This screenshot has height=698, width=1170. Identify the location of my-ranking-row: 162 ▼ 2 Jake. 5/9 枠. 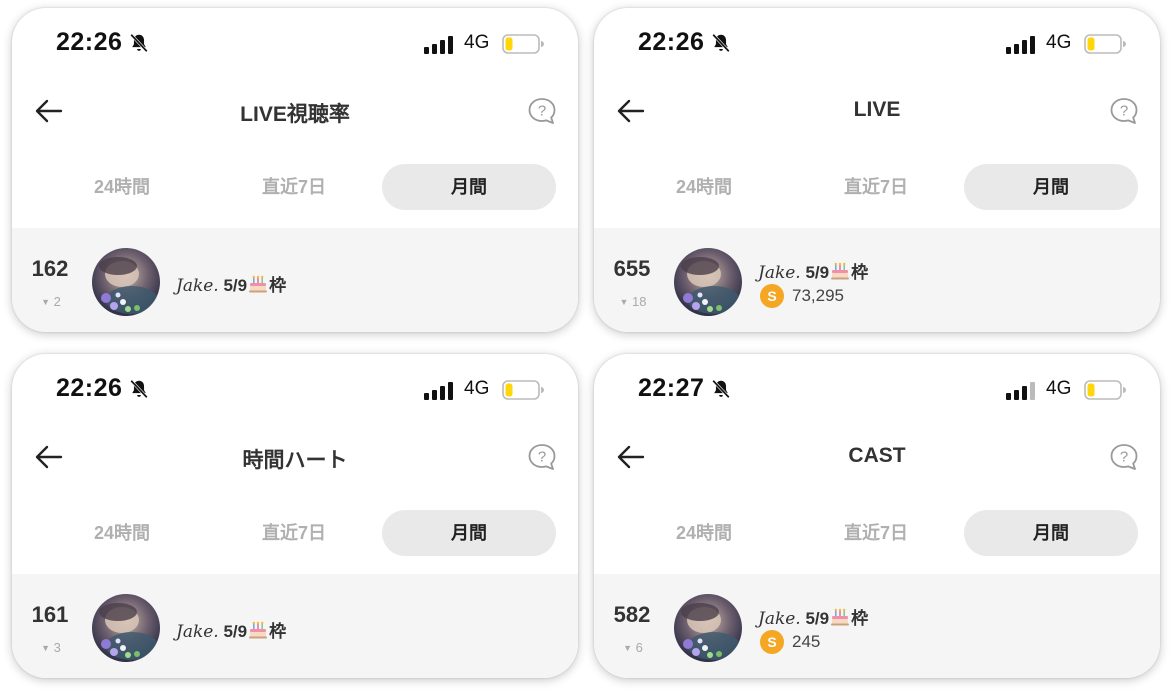
(295, 280).